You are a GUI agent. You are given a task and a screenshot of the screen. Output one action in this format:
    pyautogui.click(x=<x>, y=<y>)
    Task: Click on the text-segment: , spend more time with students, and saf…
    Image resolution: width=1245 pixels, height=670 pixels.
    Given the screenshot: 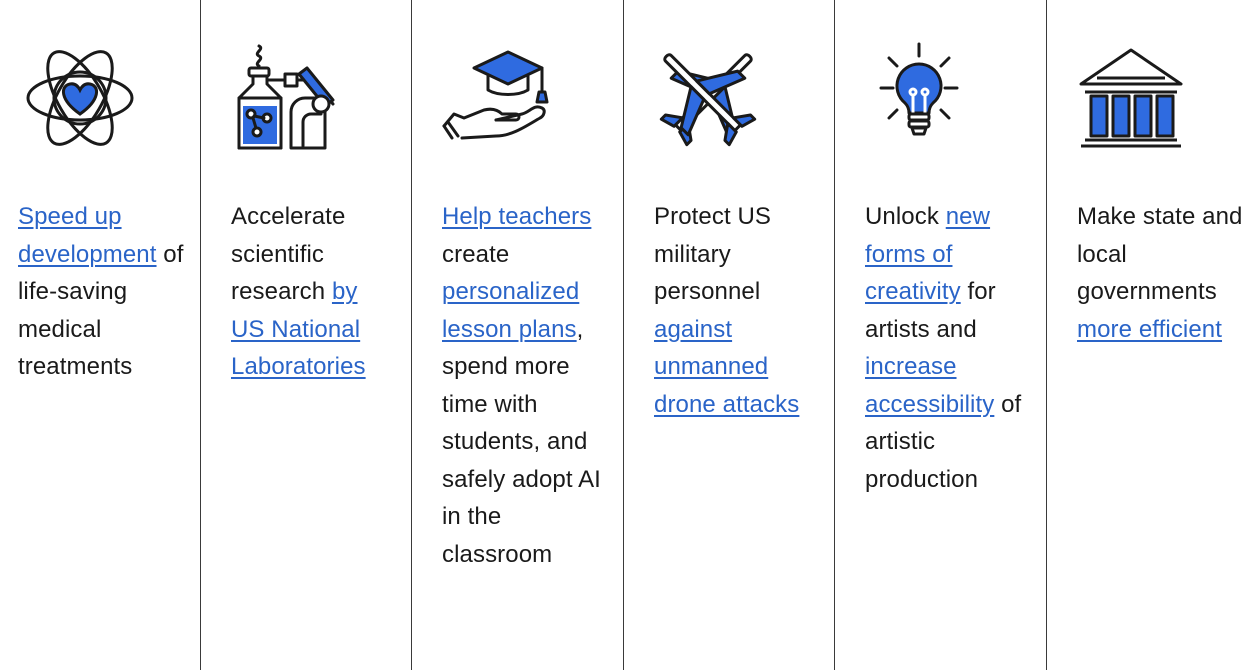 What is the action you would take?
    pyautogui.click(x=521, y=441)
    